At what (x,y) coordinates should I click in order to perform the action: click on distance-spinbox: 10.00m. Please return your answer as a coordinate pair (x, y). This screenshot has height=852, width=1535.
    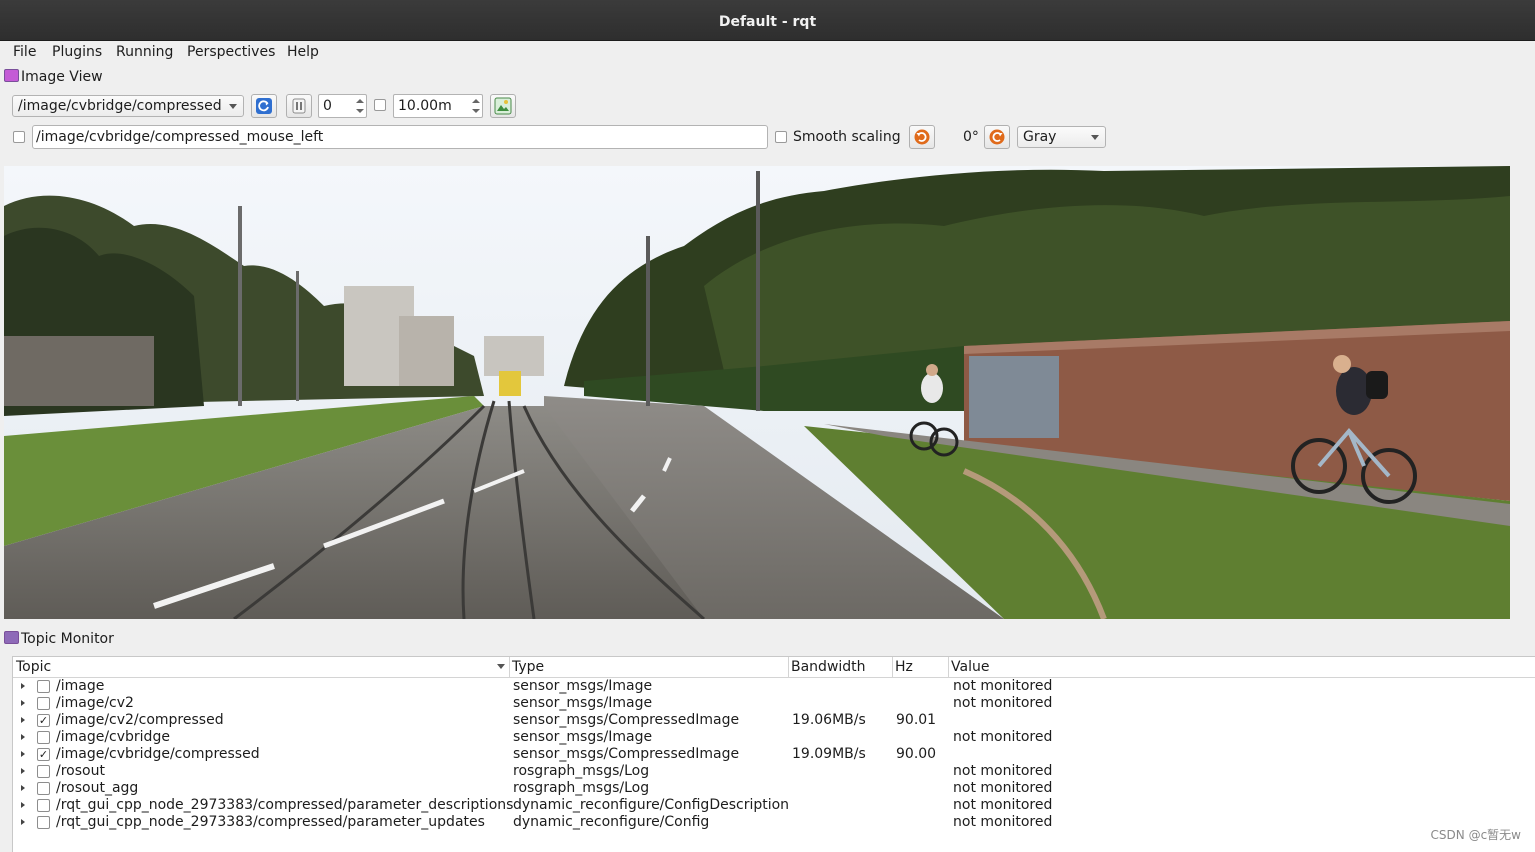
    Looking at the image, I should click on (438, 106).